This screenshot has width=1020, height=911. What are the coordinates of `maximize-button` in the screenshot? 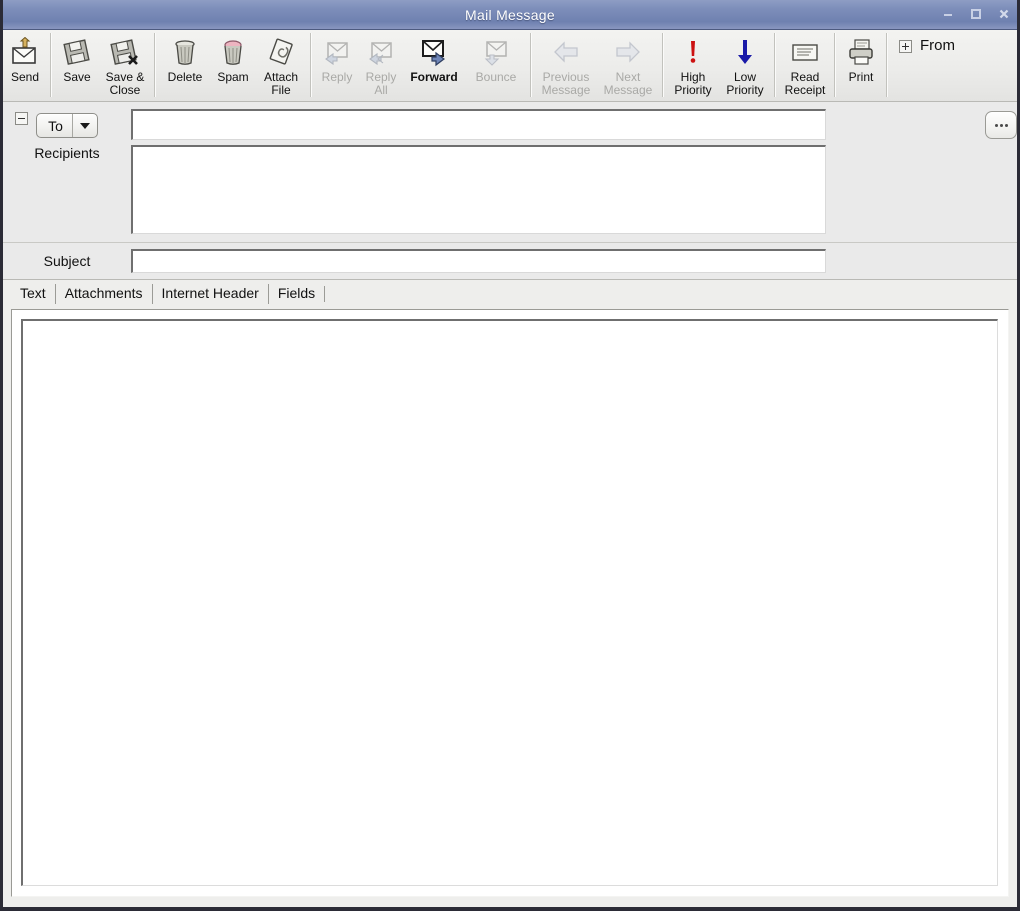 It's located at (976, 15).